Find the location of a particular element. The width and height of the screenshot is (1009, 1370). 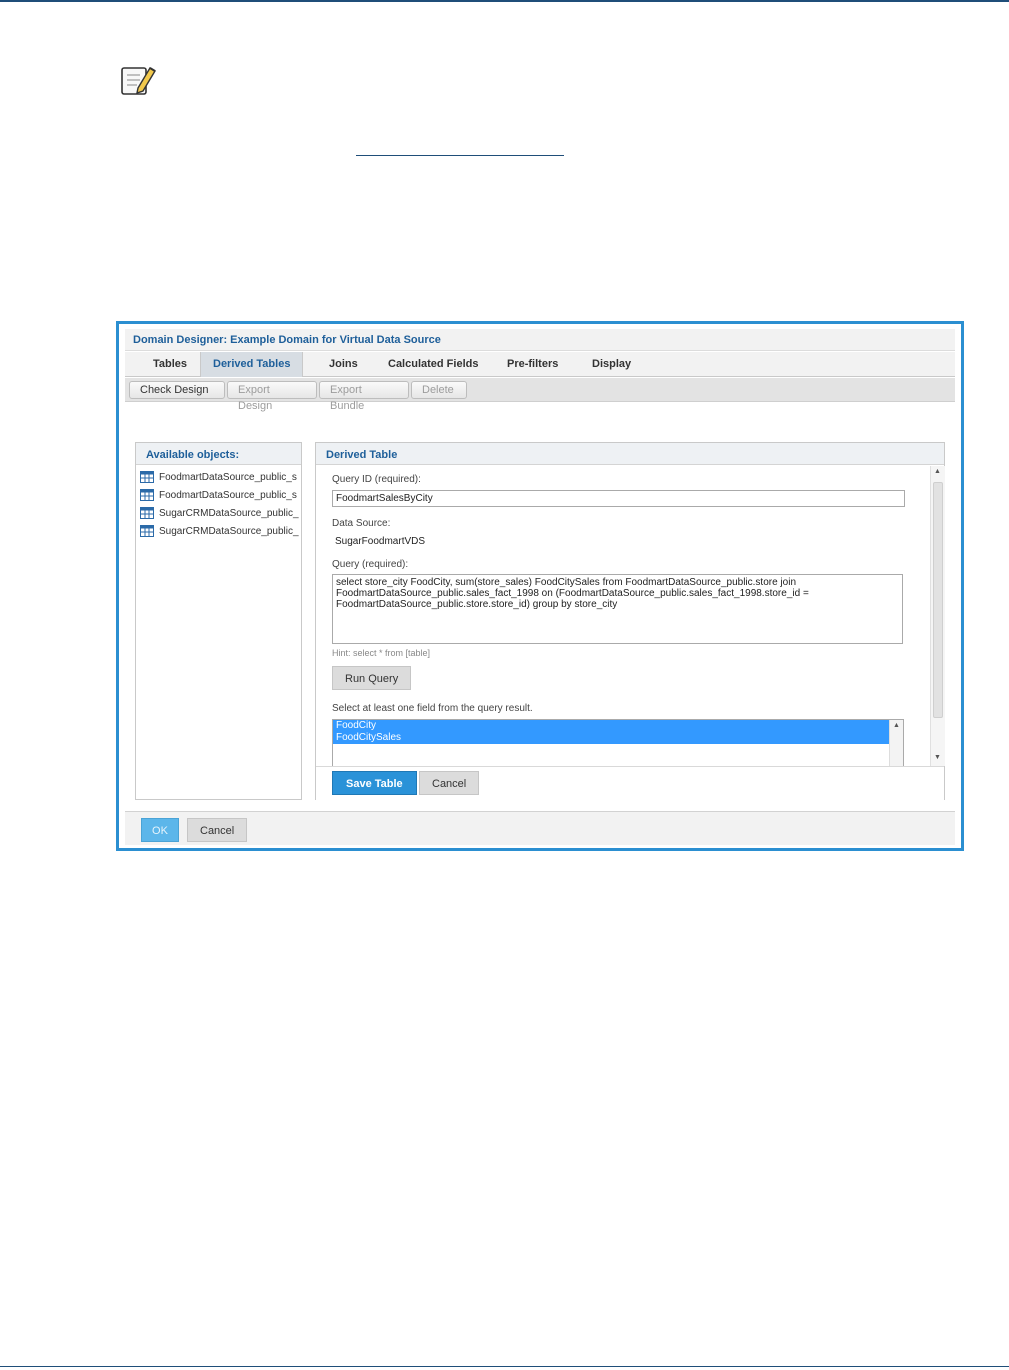

query-id-input: FoodmartSalesByCity is located at coordinates (618, 498).